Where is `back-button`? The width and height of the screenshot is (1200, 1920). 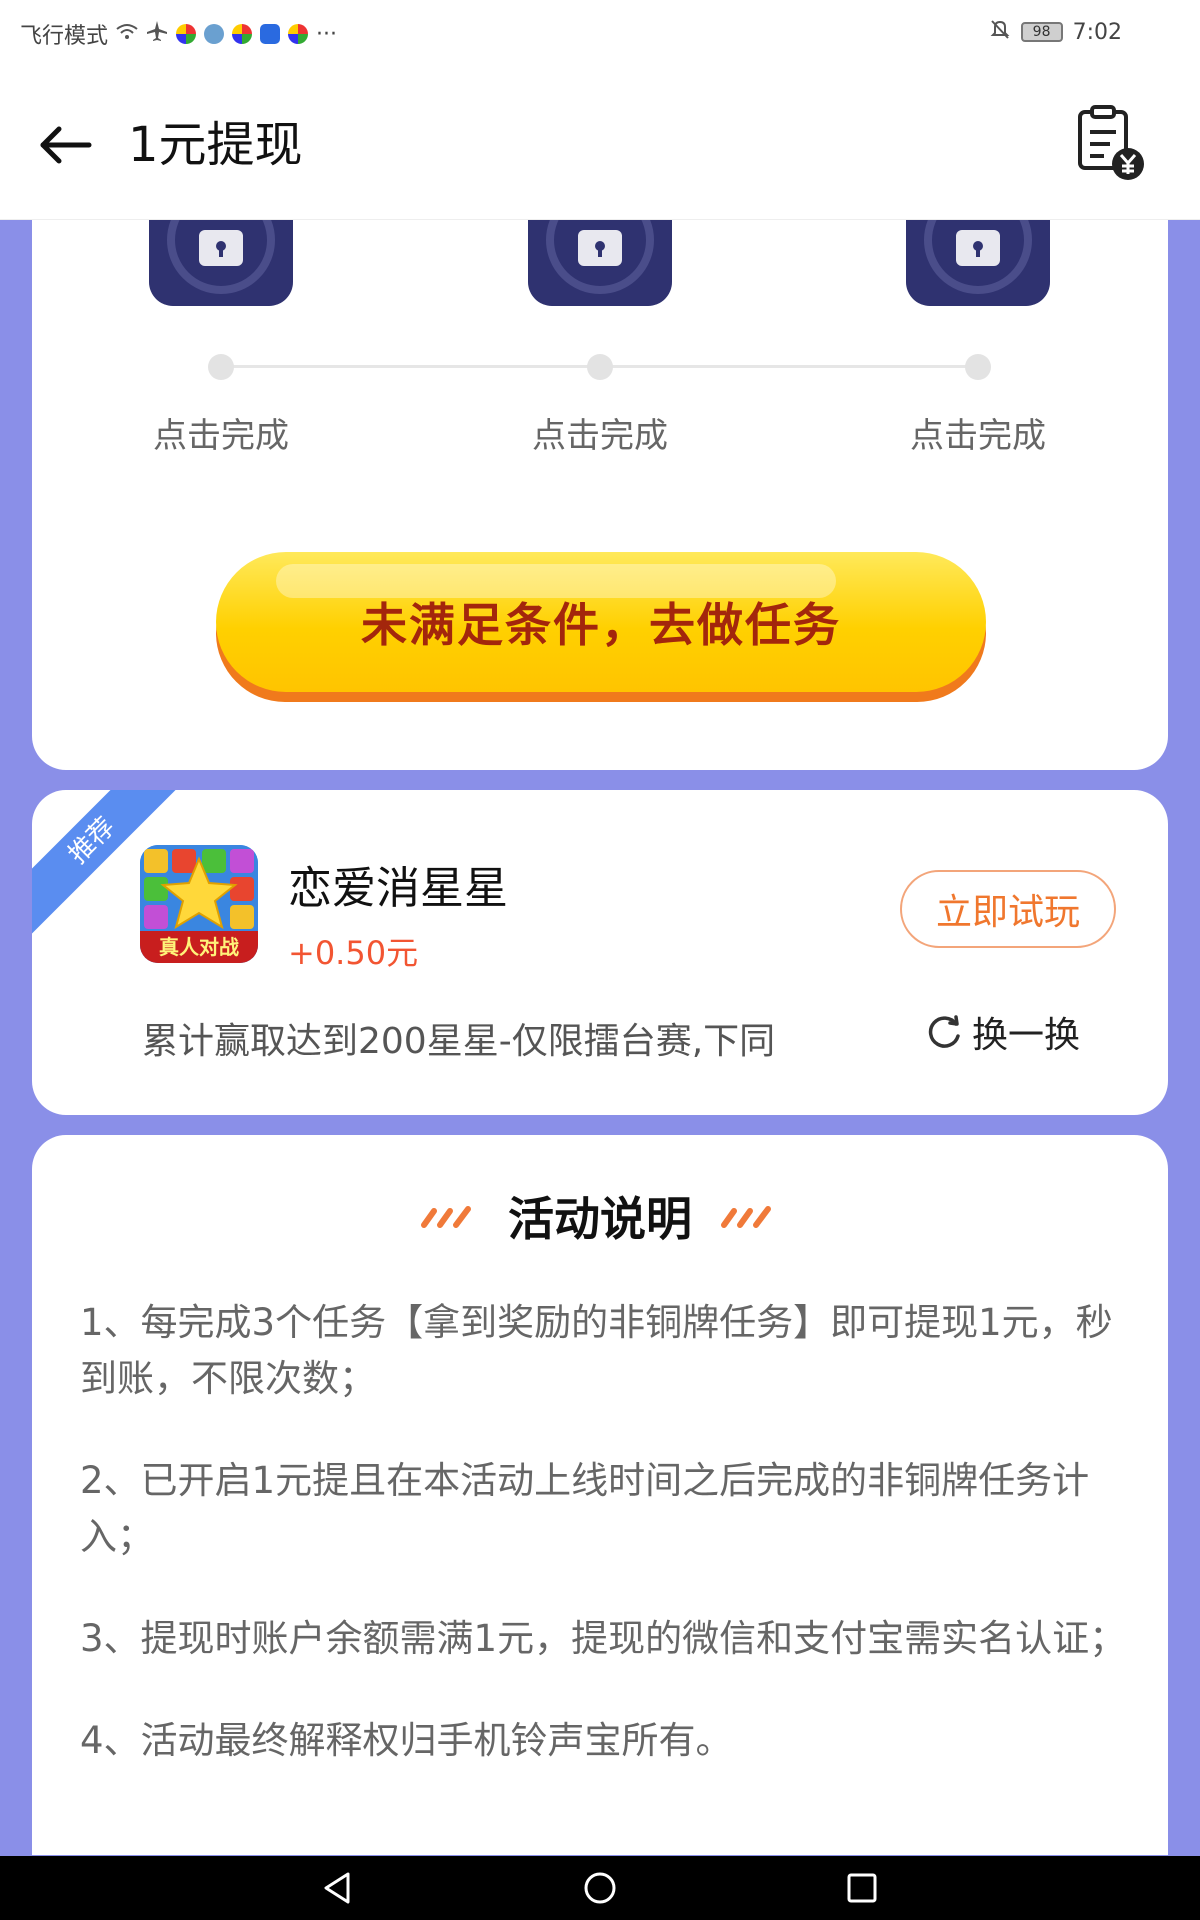
back-button is located at coordinates (65, 145).